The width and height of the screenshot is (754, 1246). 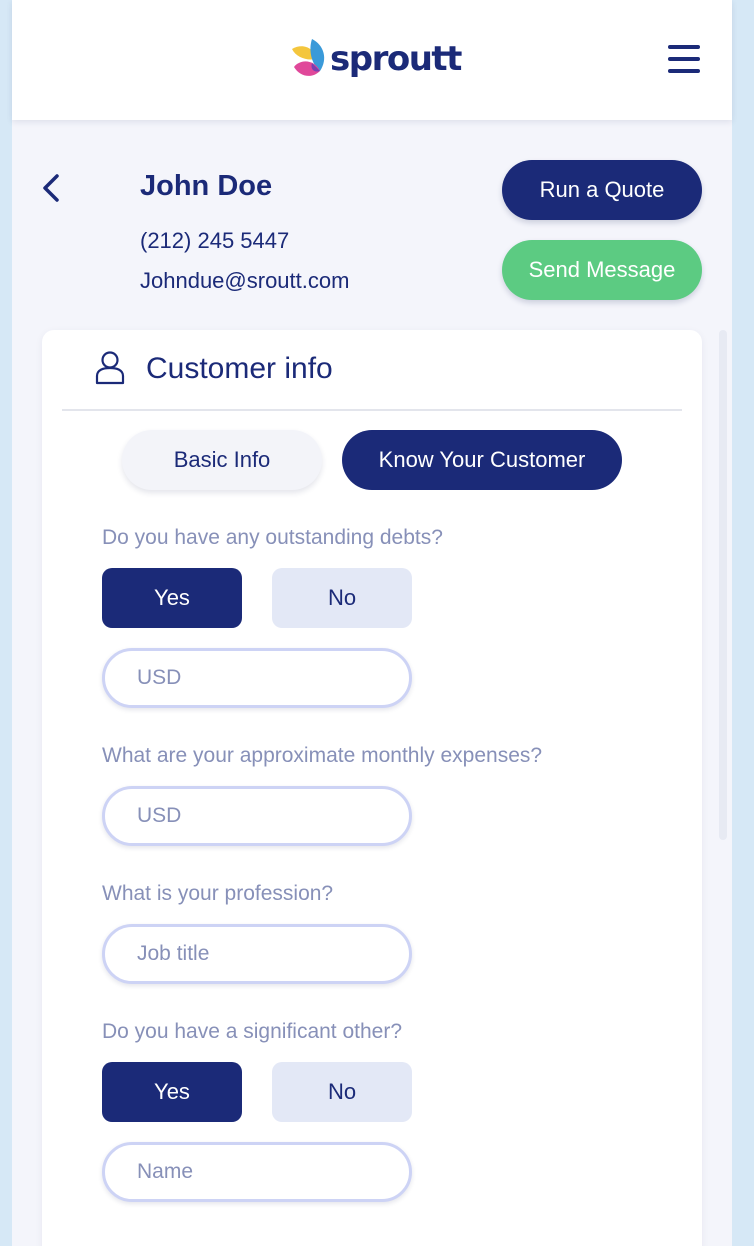 I want to click on brand-name: sproutt, so click(x=396, y=59).